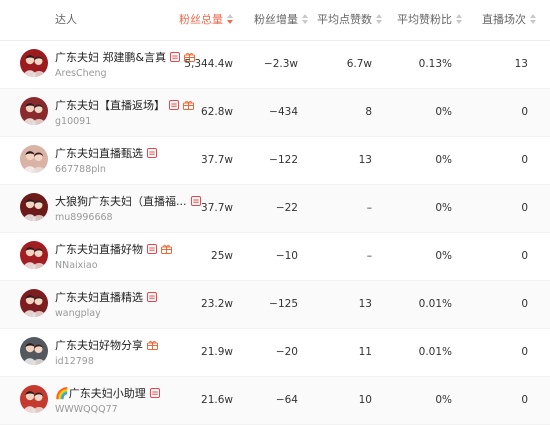 Image resolution: width=550 pixels, height=425 pixels. Describe the element at coordinates (283, 112) in the screenshot. I see `fans-increase-value: −434` at that location.